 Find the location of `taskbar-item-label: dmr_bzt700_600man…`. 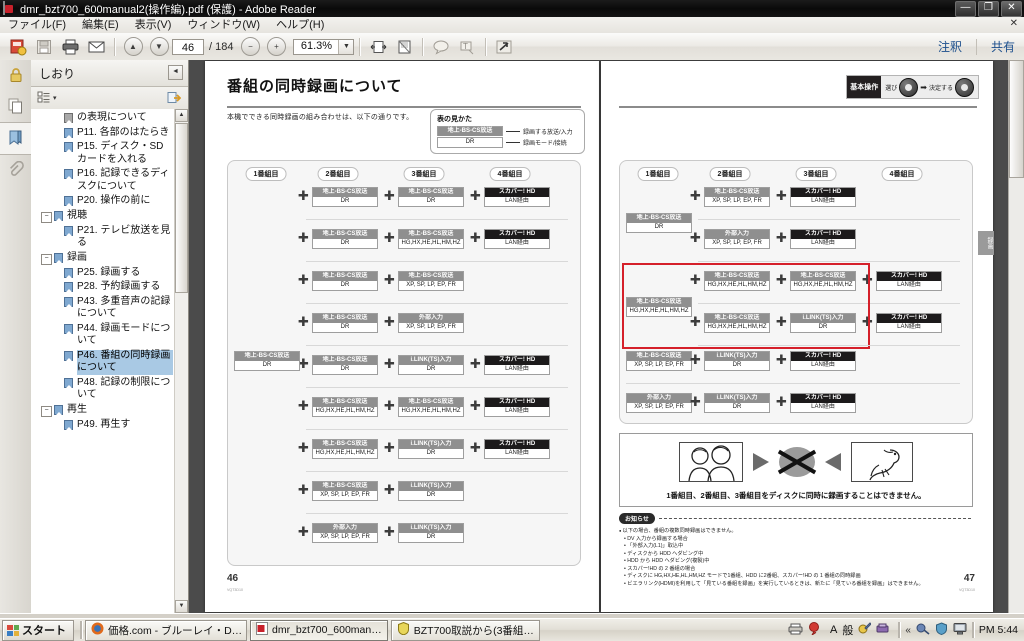

taskbar-item-label: dmr_bzt700_600man… is located at coordinates (327, 630).